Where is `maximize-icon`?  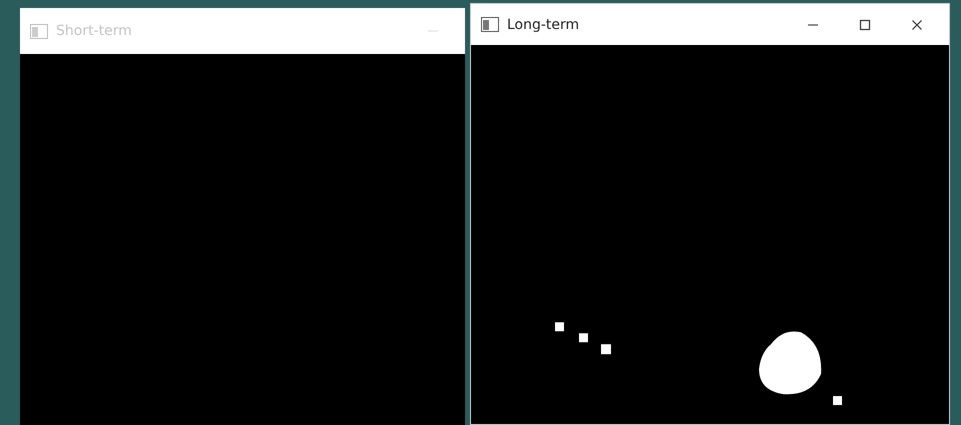 maximize-icon is located at coordinates (865, 24).